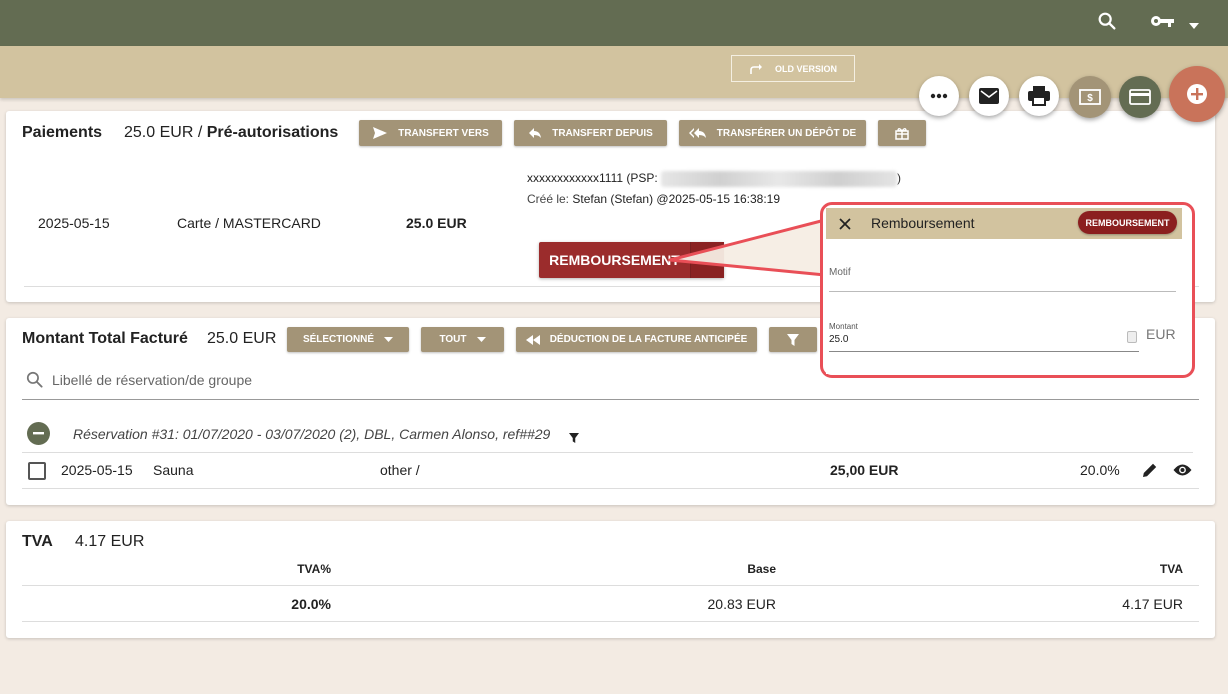 This screenshot has width=1228, height=694. Describe the element at coordinates (311, 604) in the screenshot. I see `vat-row-rate: 20.0%` at that location.